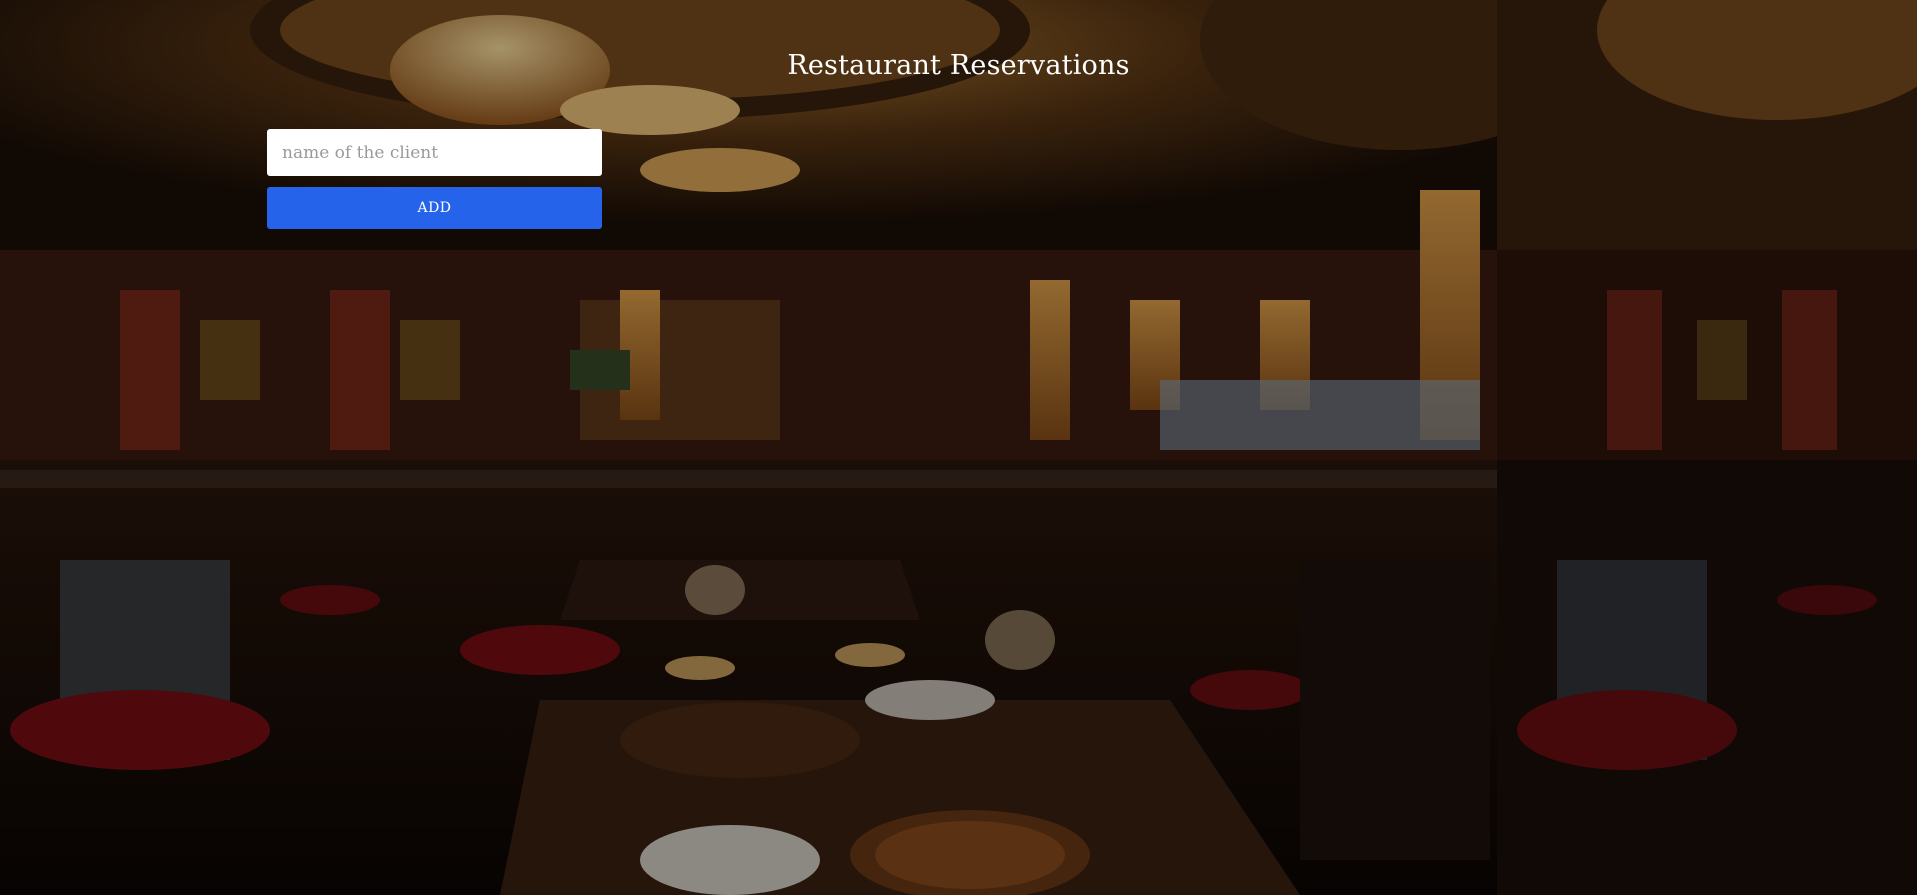  What do you see at coordinates (434, 208) in the screenshot?
I see `add-button: ADD` at bounding box center [434, 208].